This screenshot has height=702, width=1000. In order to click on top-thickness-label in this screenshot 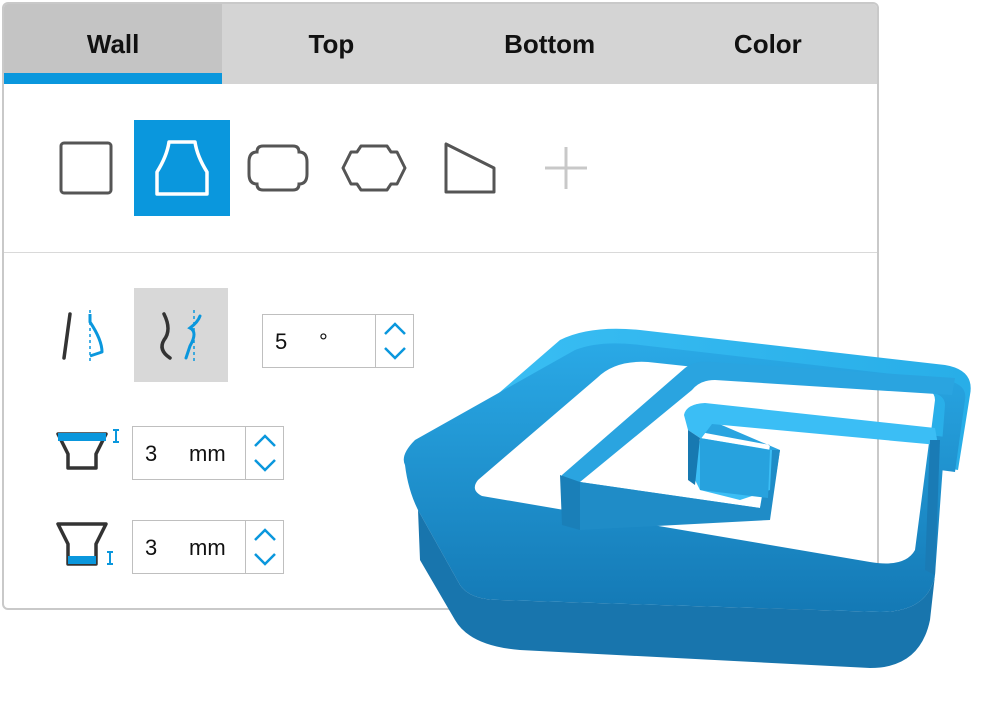, I will do `click(87, 451)`.